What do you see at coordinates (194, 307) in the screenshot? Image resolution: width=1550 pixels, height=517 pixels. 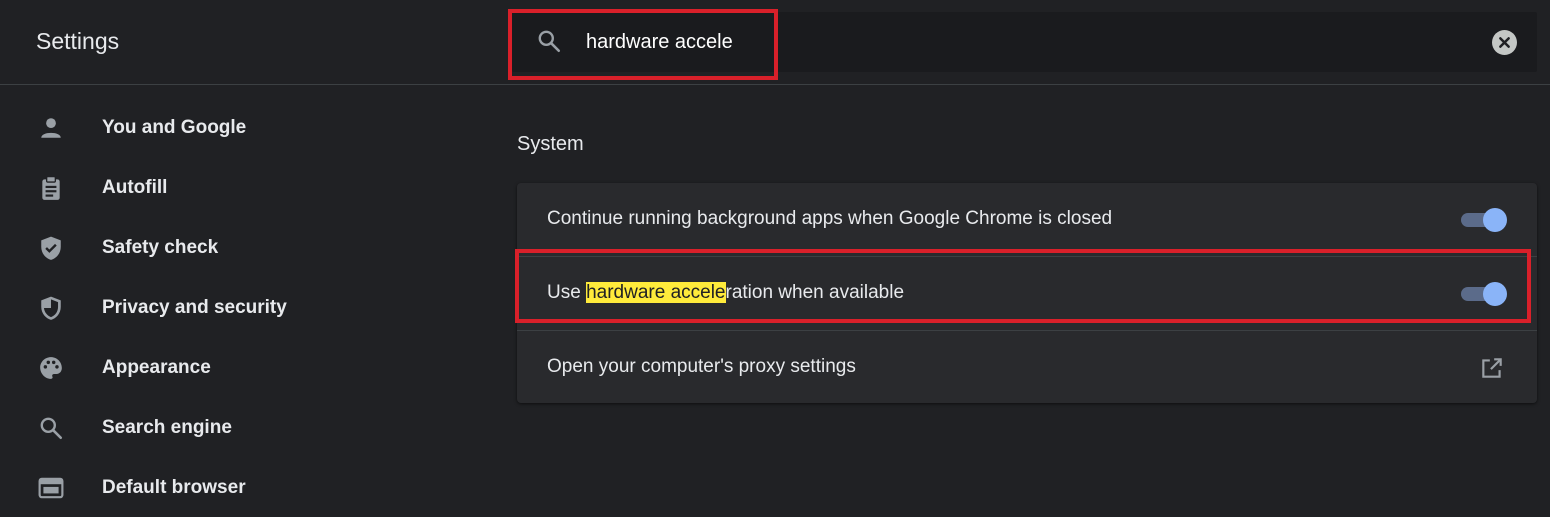 I see `sidebar-item-label: Privacy and security` at bounding box center [194, 307].